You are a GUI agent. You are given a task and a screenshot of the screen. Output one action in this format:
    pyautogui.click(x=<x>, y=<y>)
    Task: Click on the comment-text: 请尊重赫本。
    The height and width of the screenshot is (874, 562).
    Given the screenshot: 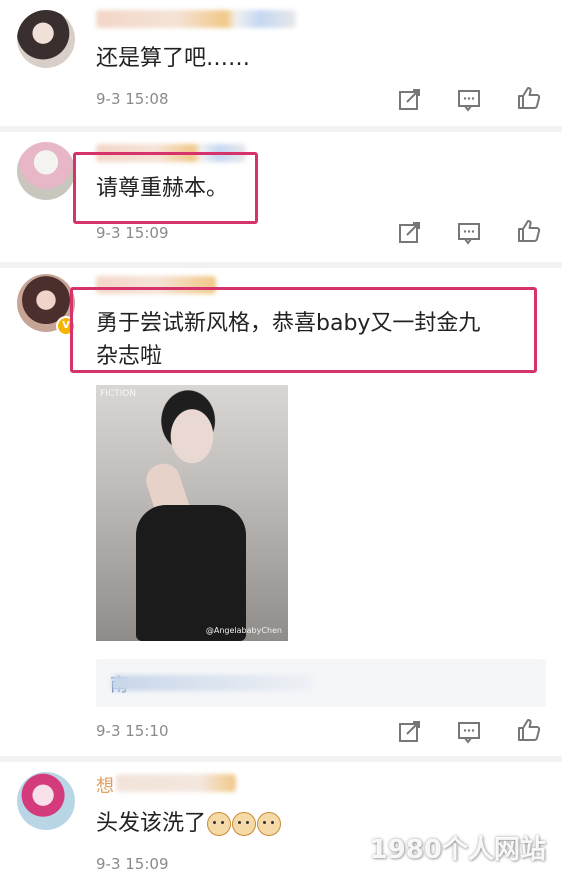 What is the action you would take?
    pyautogui.click(x=162, y=188)
    